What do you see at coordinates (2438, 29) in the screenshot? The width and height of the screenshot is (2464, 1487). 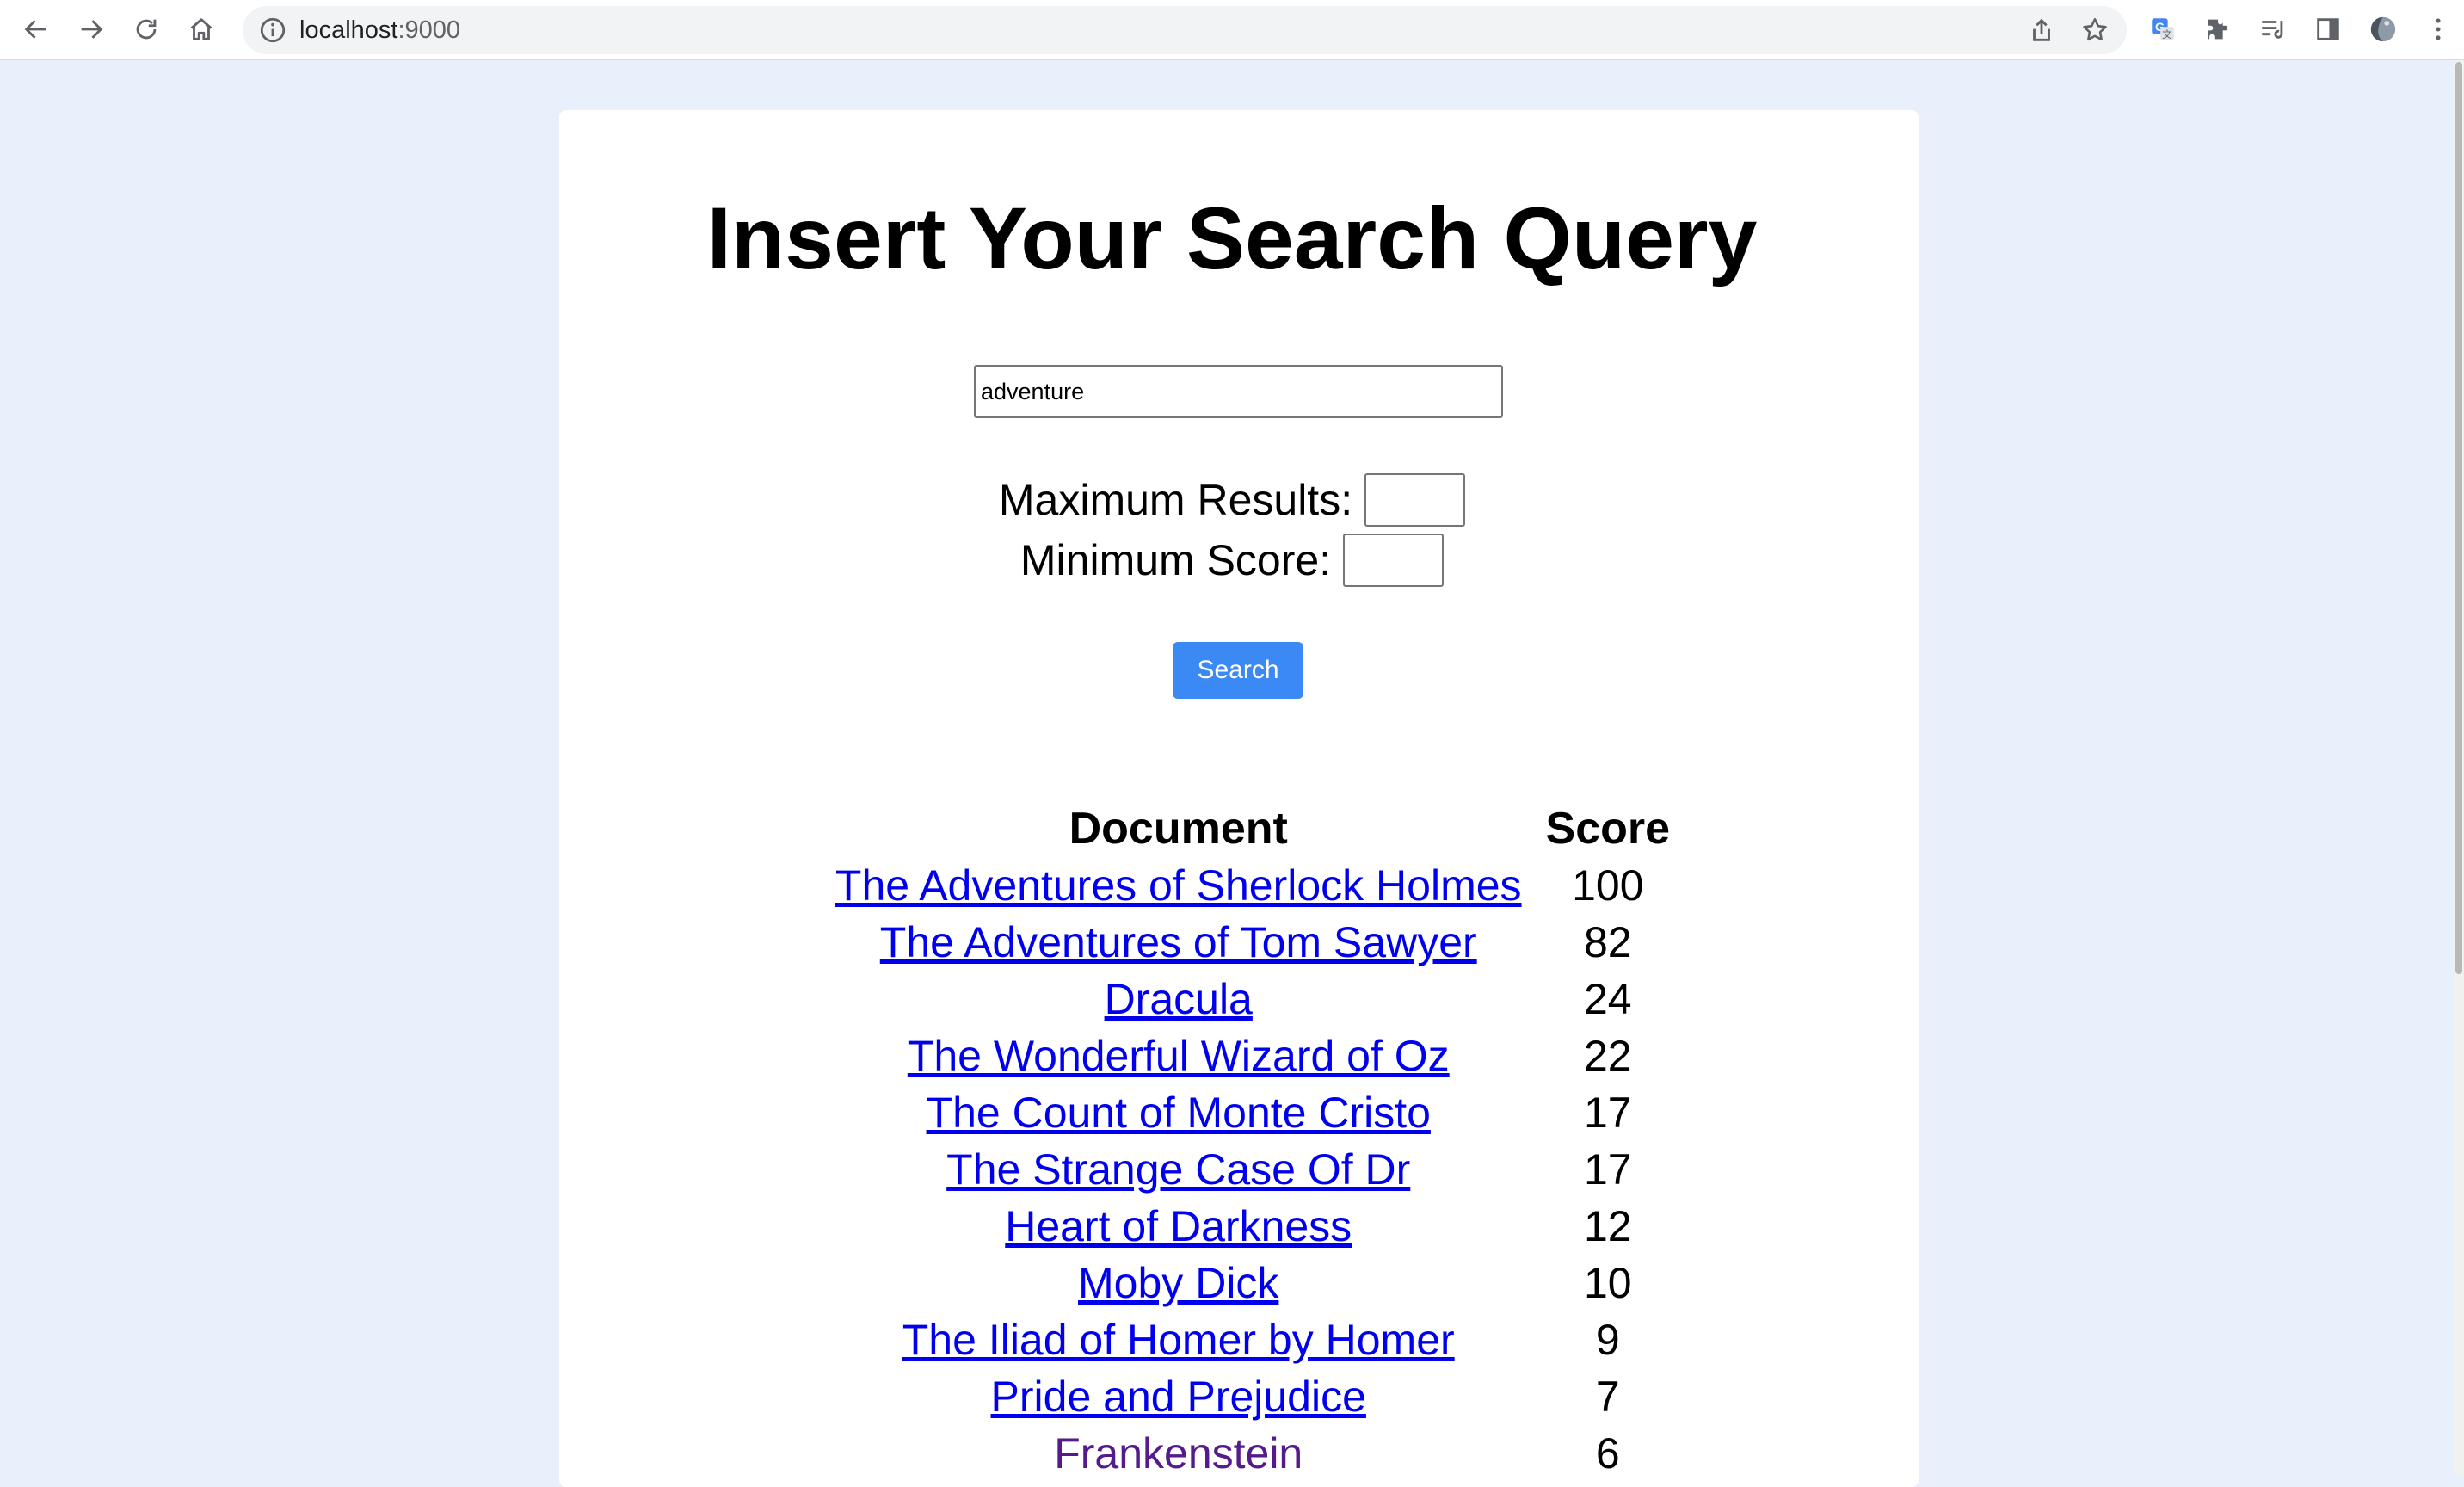 I see `menu-kebab-icon` at bounding box center [2438, 29].